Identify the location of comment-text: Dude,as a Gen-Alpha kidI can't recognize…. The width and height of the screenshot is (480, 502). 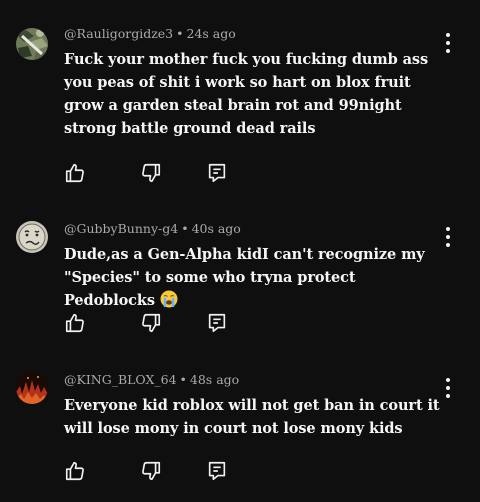
(254, 277).